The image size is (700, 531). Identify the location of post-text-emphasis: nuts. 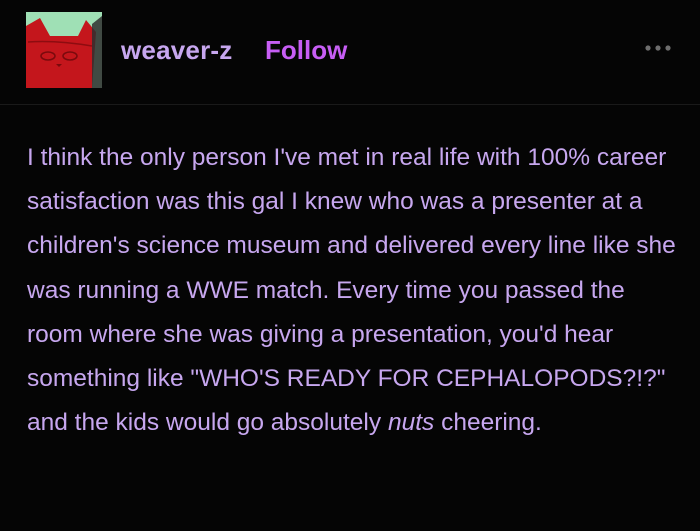
(411, 423).